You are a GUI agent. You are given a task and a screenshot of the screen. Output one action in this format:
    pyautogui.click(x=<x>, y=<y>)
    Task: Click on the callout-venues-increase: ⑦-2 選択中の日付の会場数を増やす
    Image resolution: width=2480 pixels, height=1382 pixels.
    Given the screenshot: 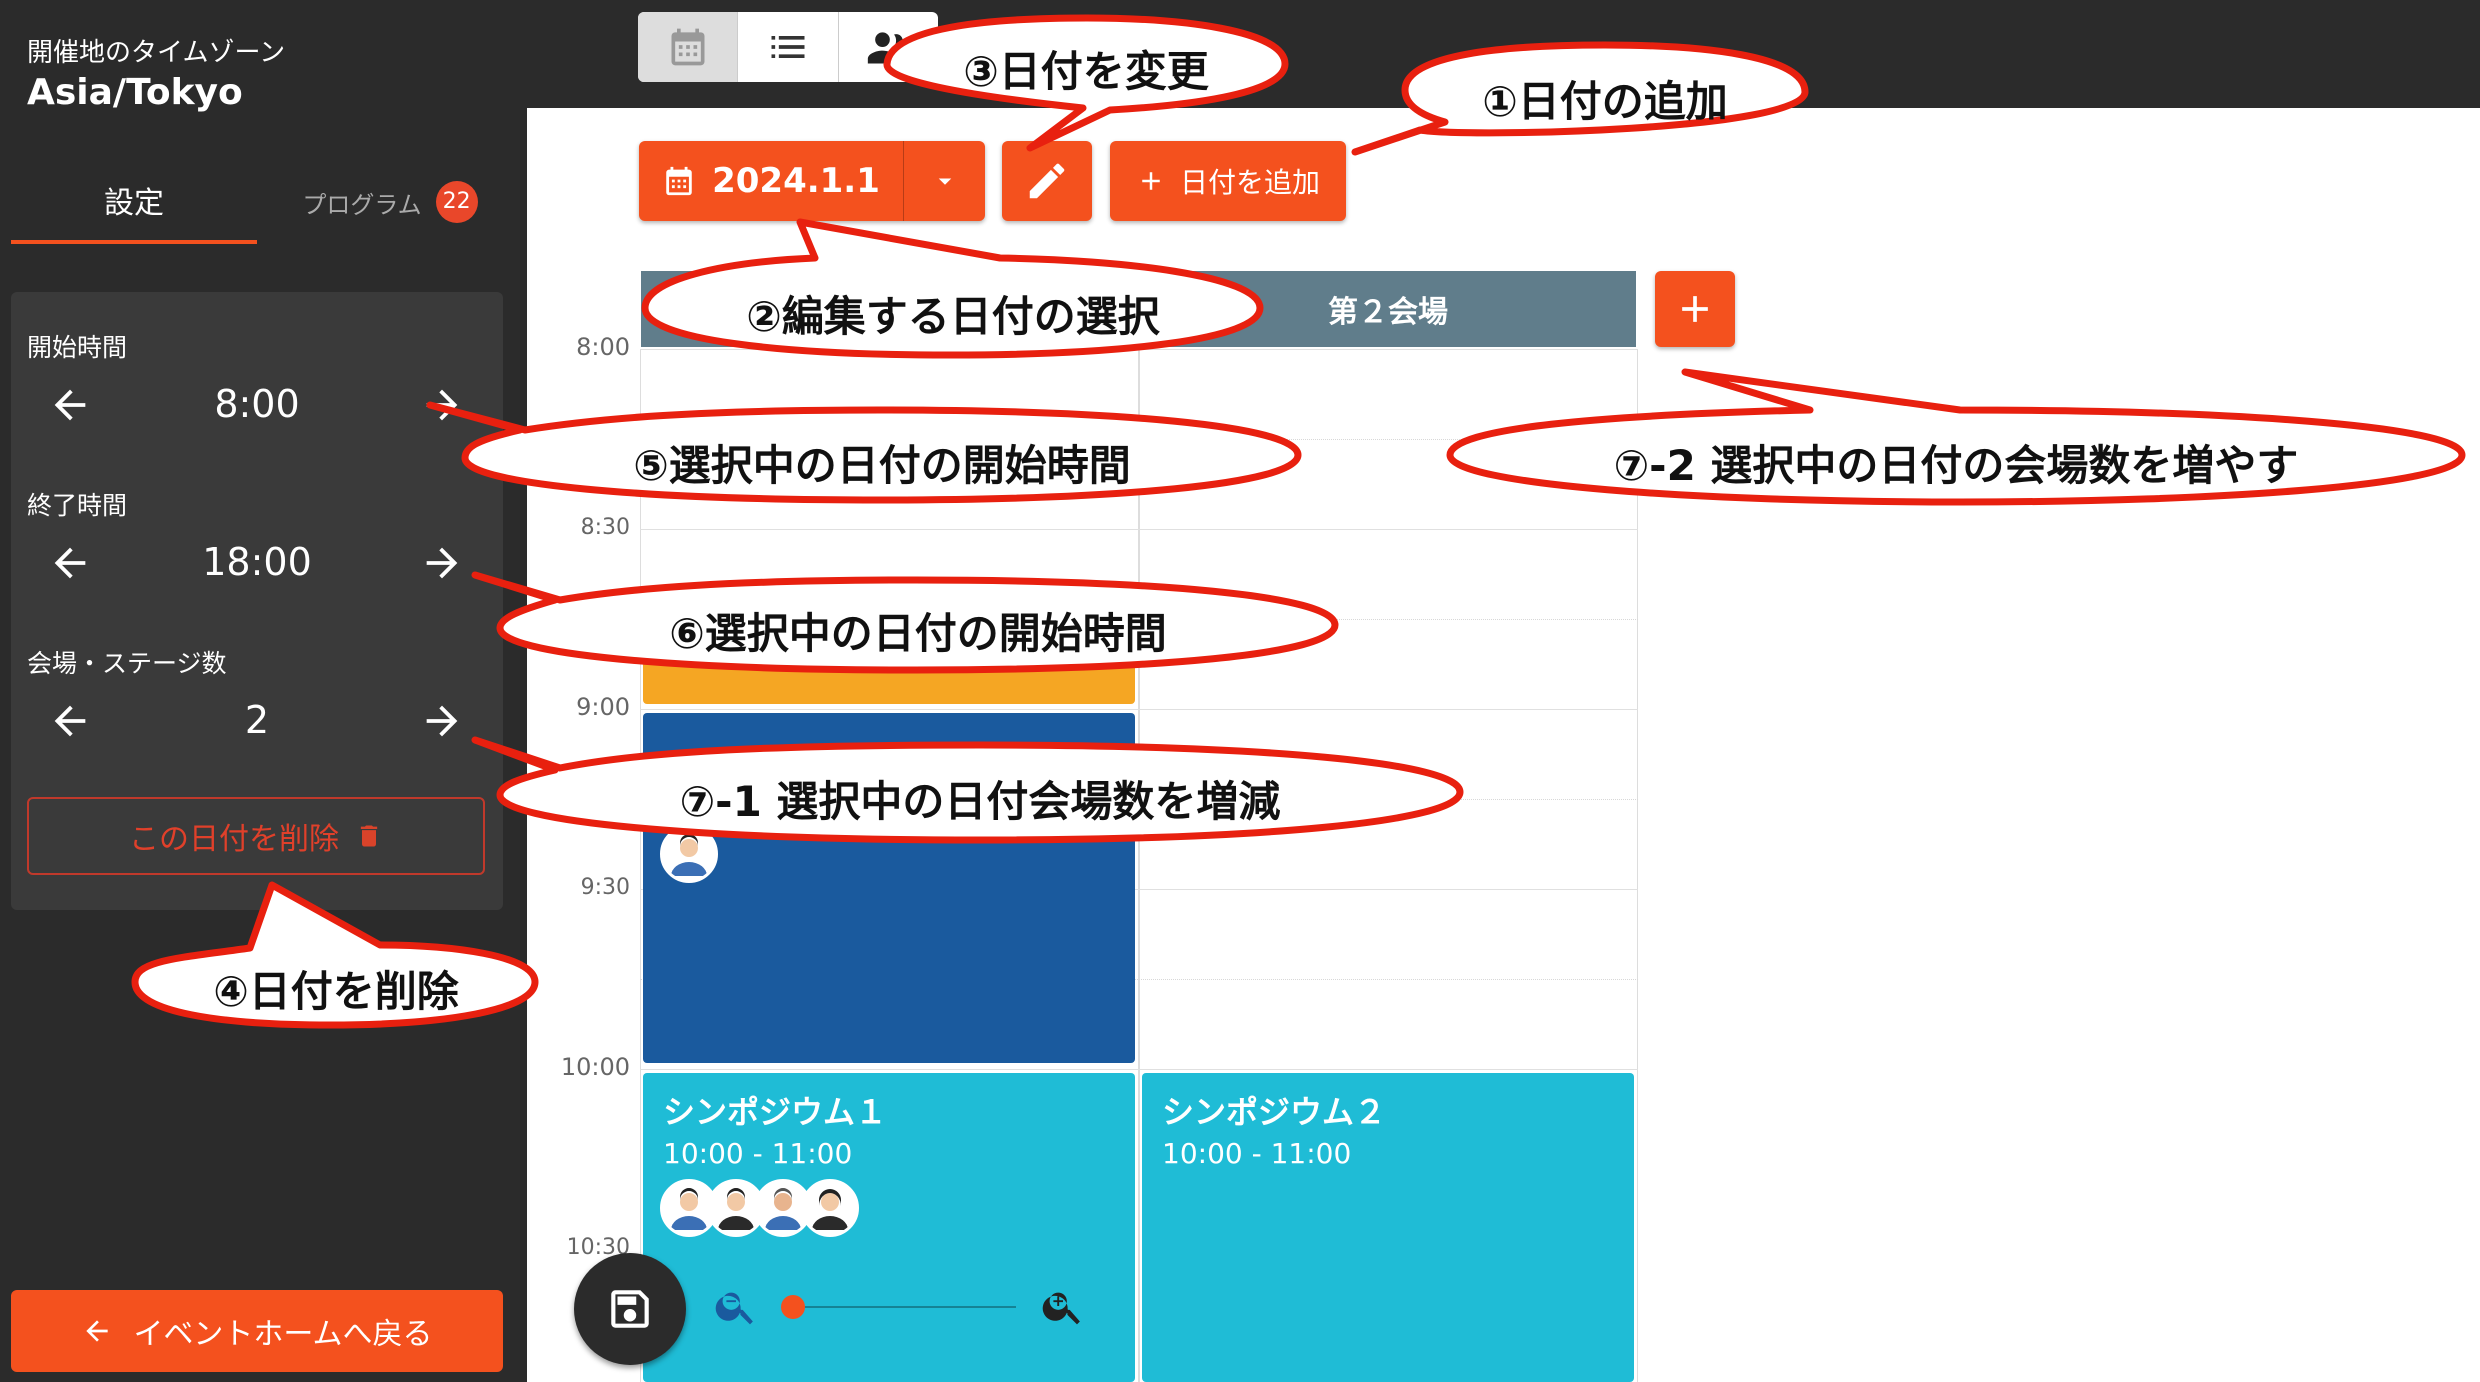 What is the action you would take?
    pyautogui.click(x=1956, y=465)
    